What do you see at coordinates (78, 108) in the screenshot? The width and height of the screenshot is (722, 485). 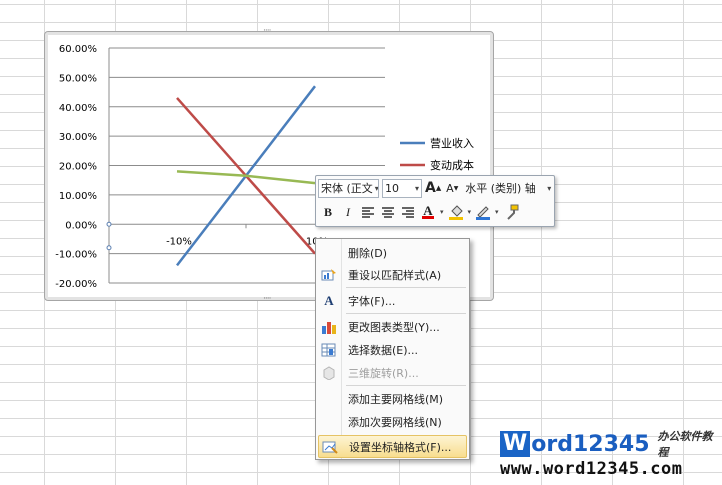 I see `y-tick-label: 40.00%` at bounding box center [78, 108].